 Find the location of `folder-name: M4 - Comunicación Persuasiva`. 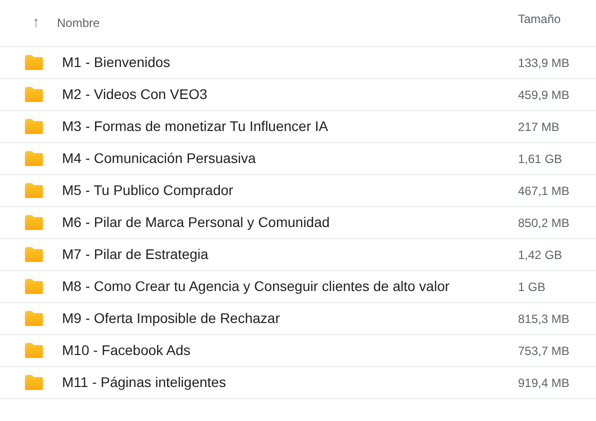

folder-name: M4 - Comunicación Persuasiva is located at coordinates (290, 158).